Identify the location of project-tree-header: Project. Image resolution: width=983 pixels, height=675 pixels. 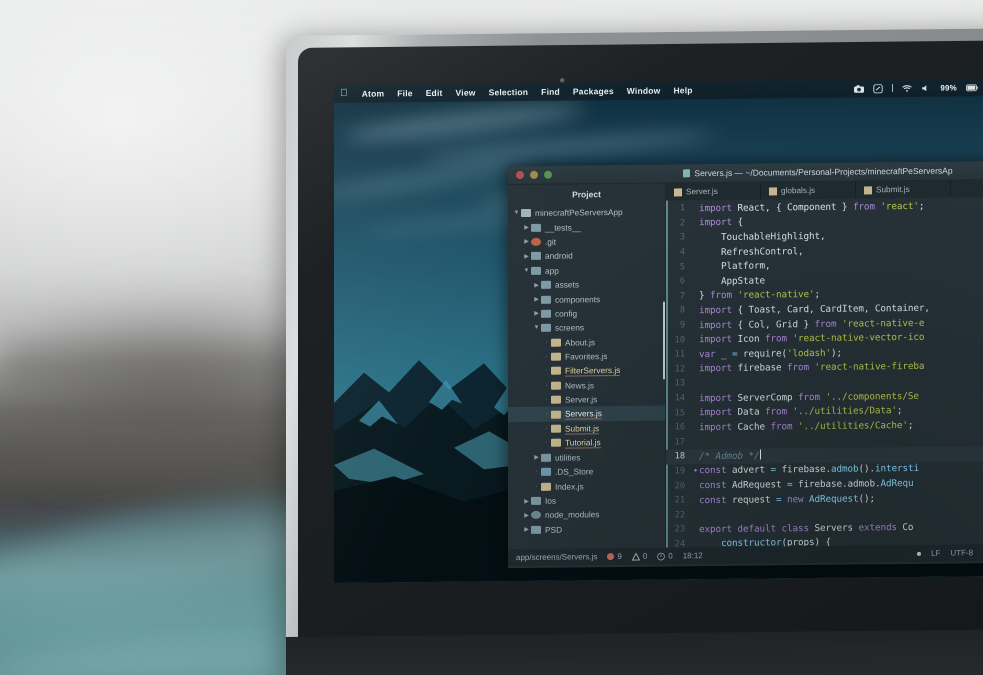
(586, 194).